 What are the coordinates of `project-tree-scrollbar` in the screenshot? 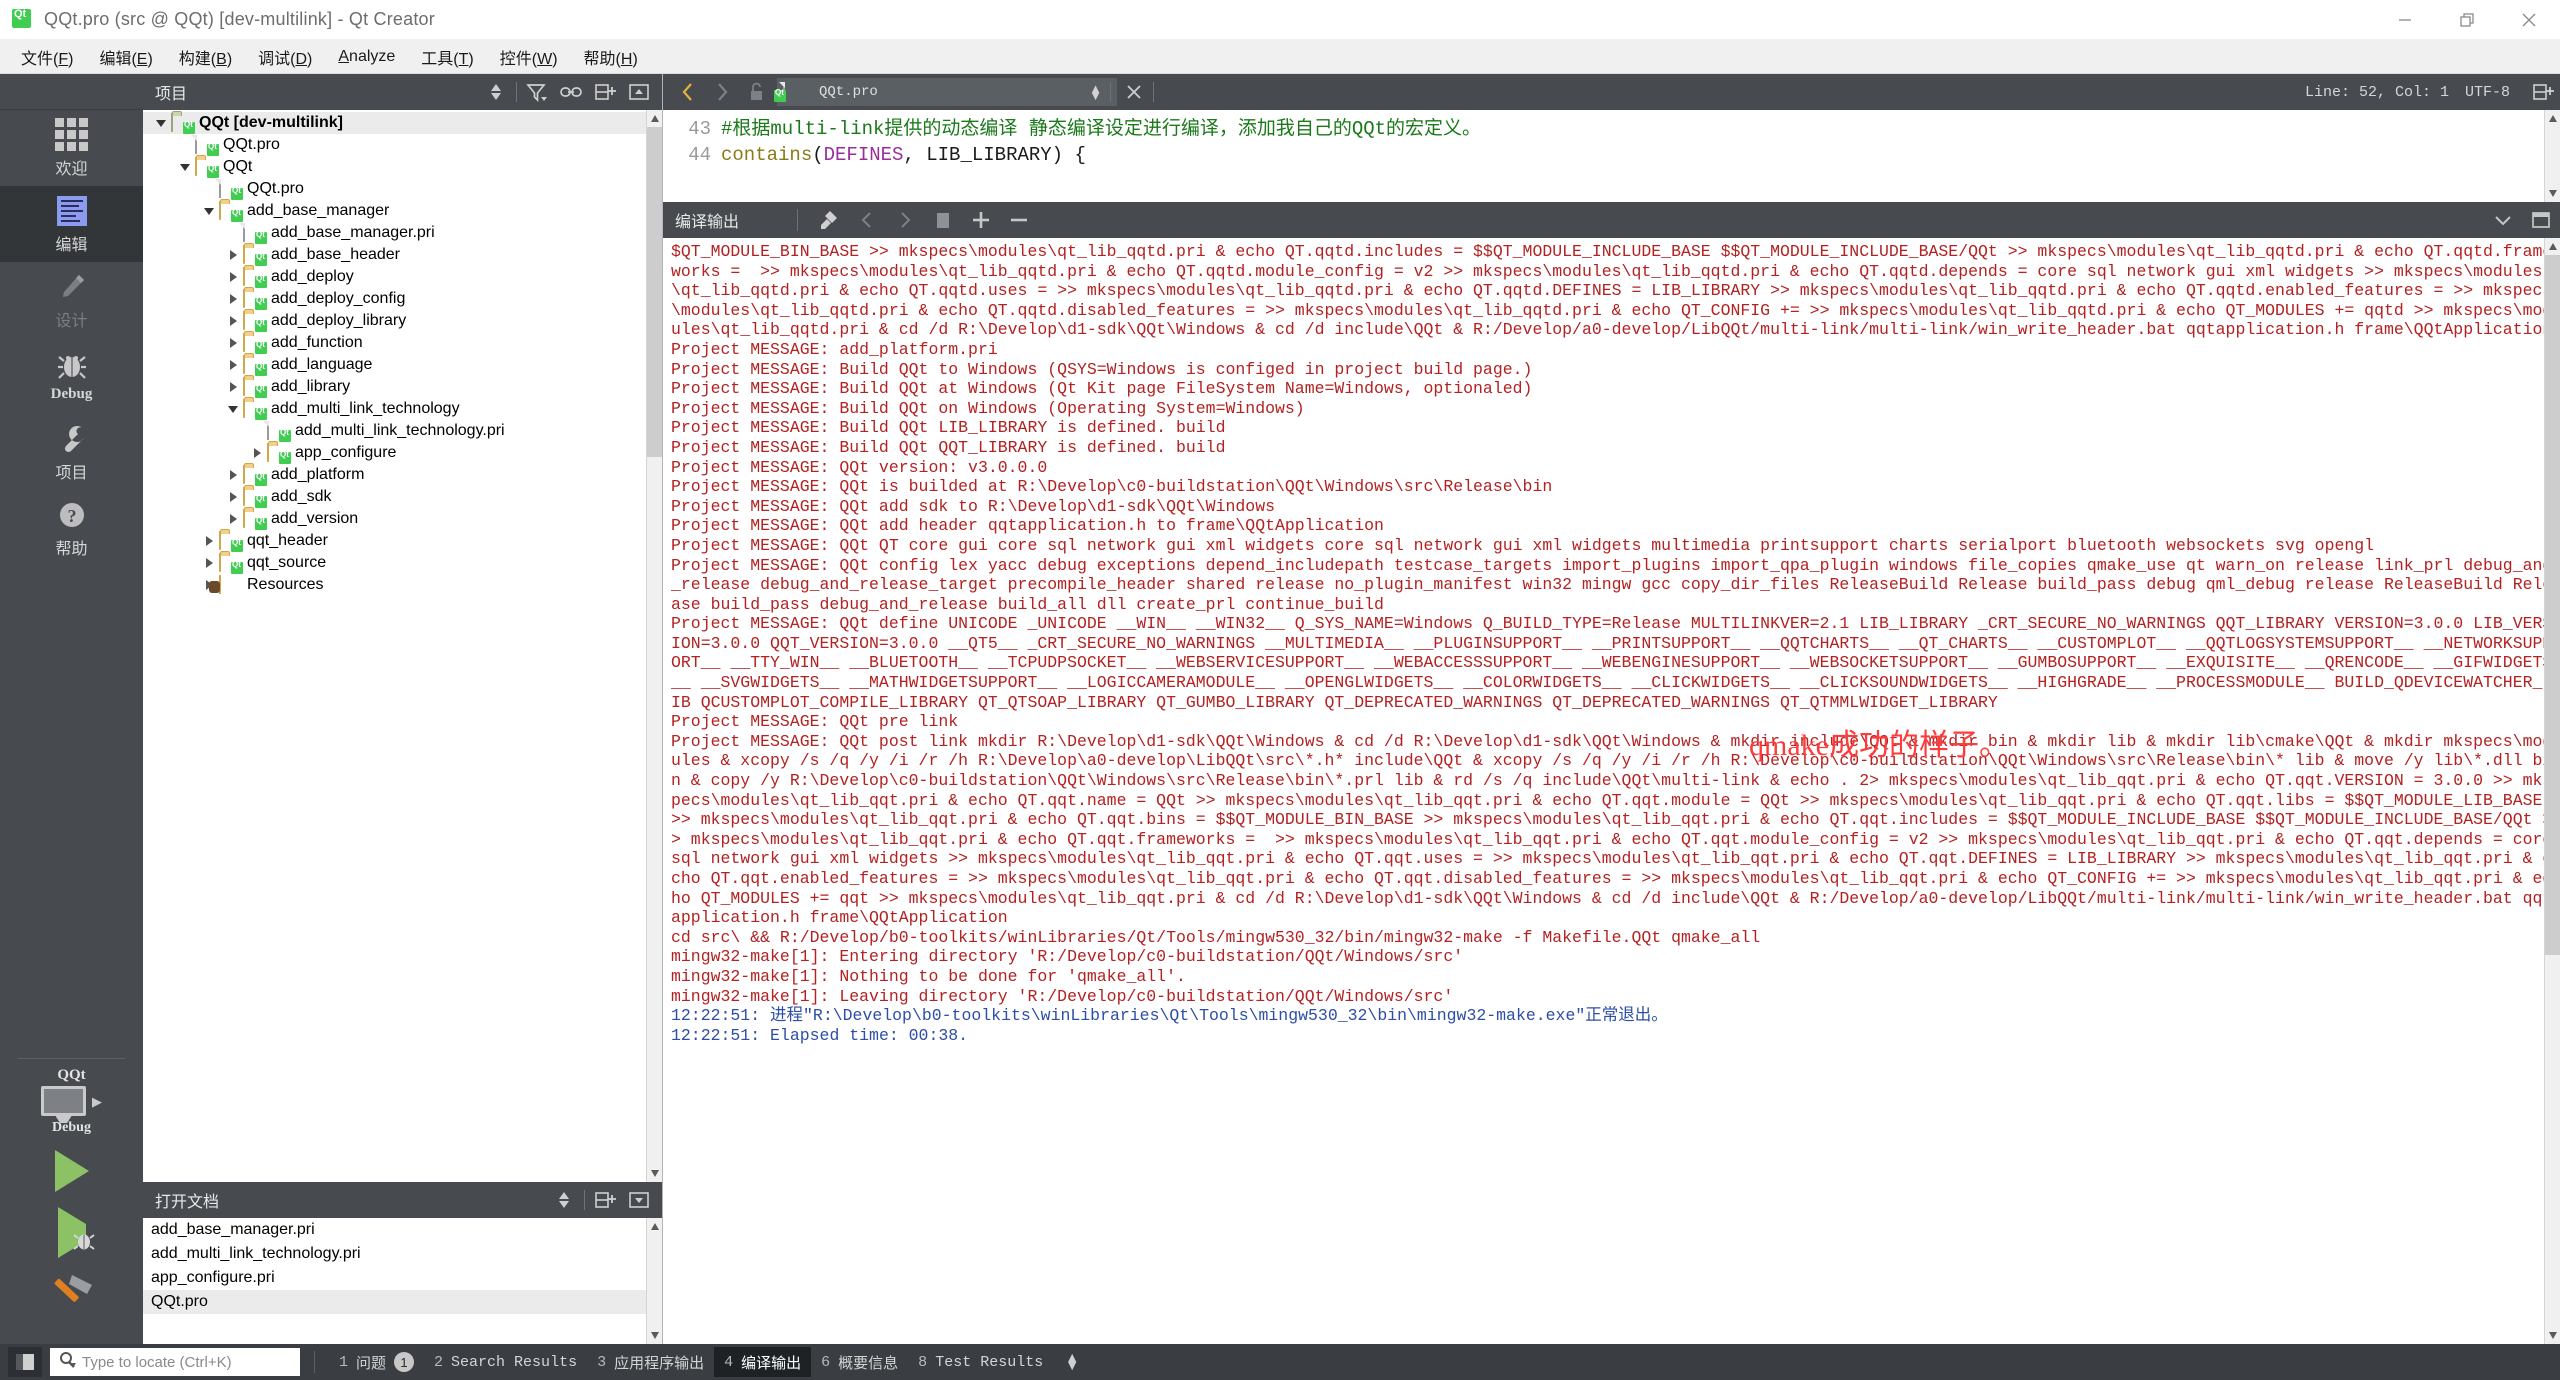 It's located at (654, 646).